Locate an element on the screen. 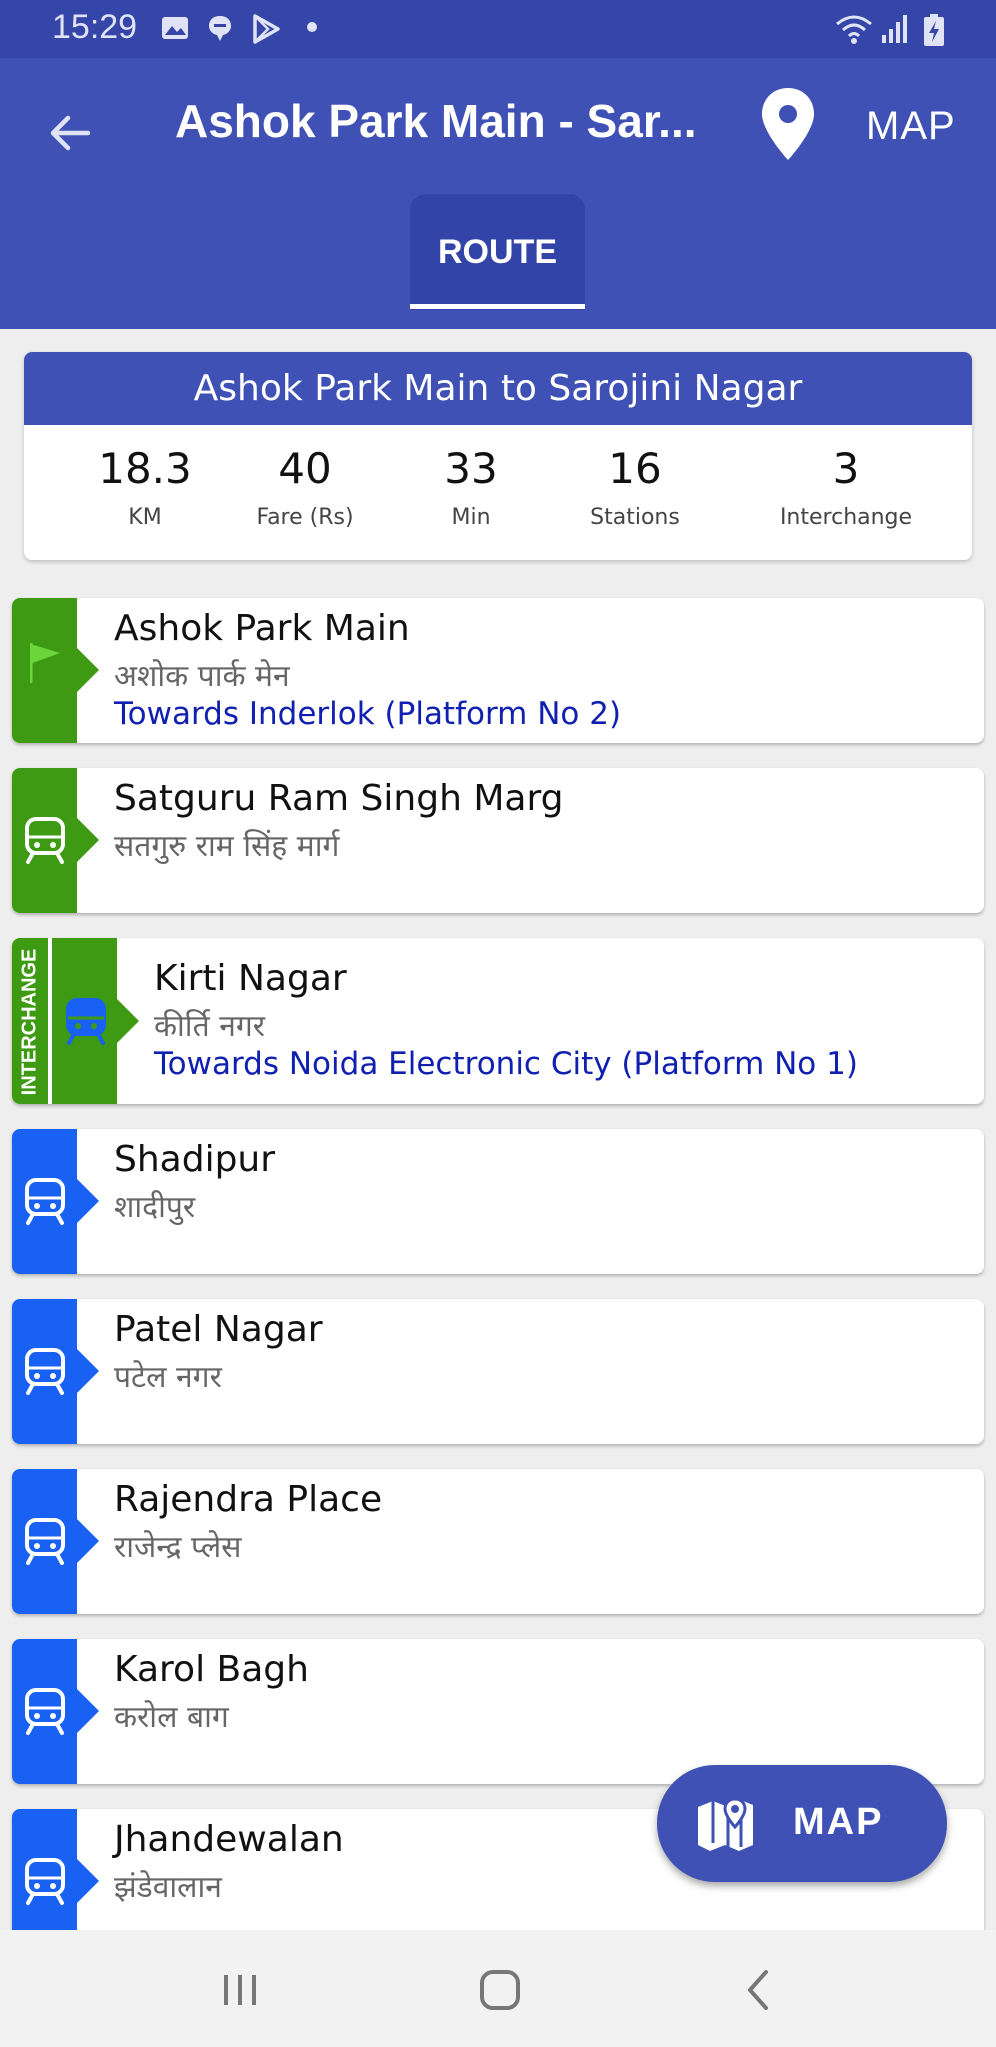  tab-indicator is located at coordinates (497, 306).